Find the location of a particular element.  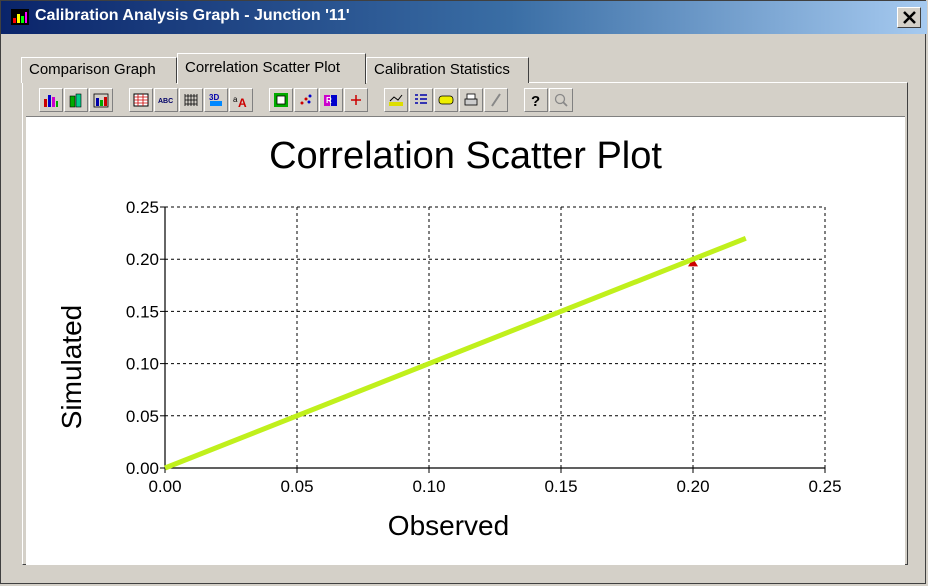

color-scheme-icon: R is located at coordinates (330, 100).